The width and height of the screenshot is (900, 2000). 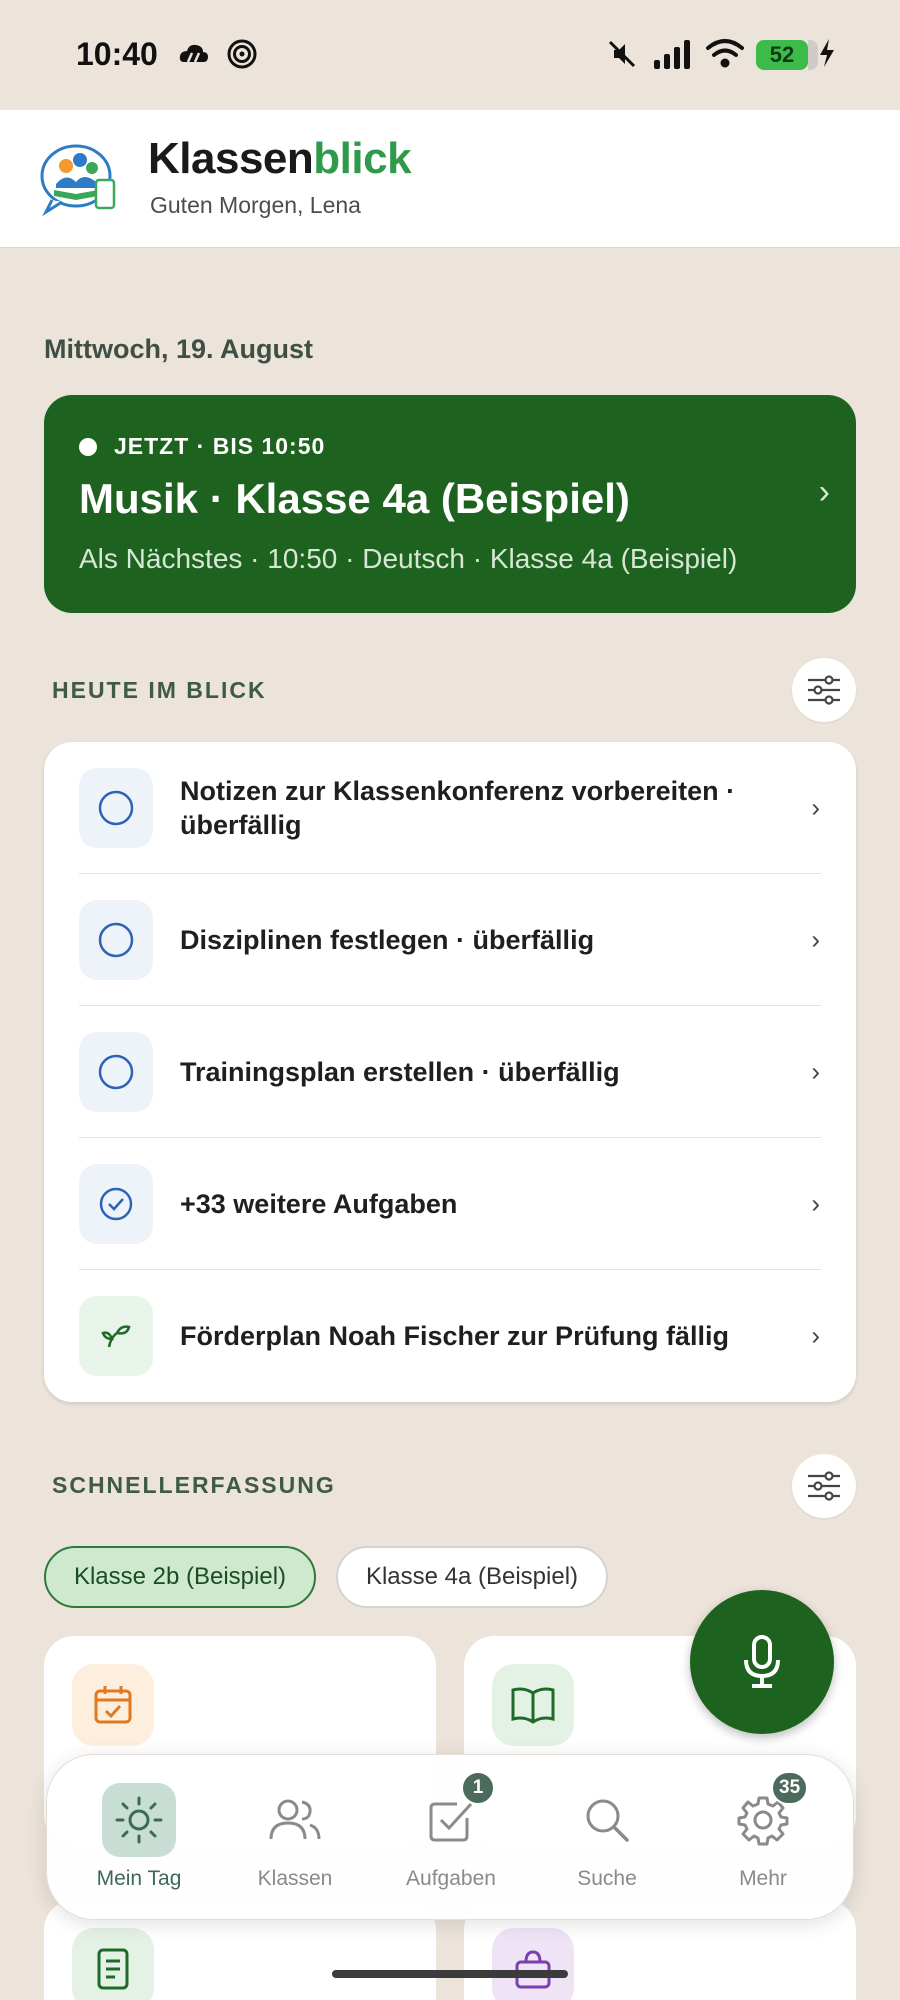 What do you see at coordinates (319, 1204) in the screenshot?
I see `task-text: +33 weitere Aufgaben` at bounding box center [319, 1204].